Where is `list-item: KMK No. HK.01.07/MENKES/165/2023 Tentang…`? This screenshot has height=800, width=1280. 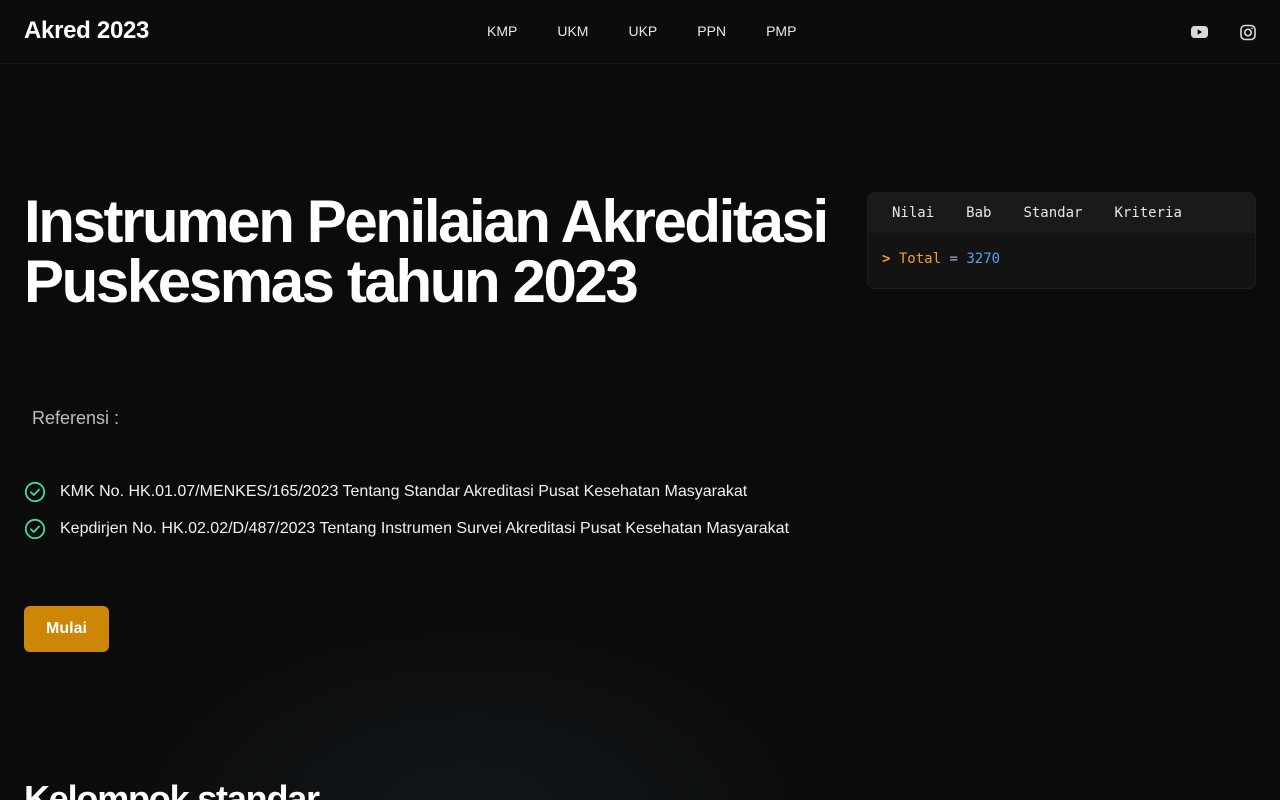 list-item: KMK No. HK.01.07/MENKES/165/2023 Tentang… is located at coordinates (406, 492).